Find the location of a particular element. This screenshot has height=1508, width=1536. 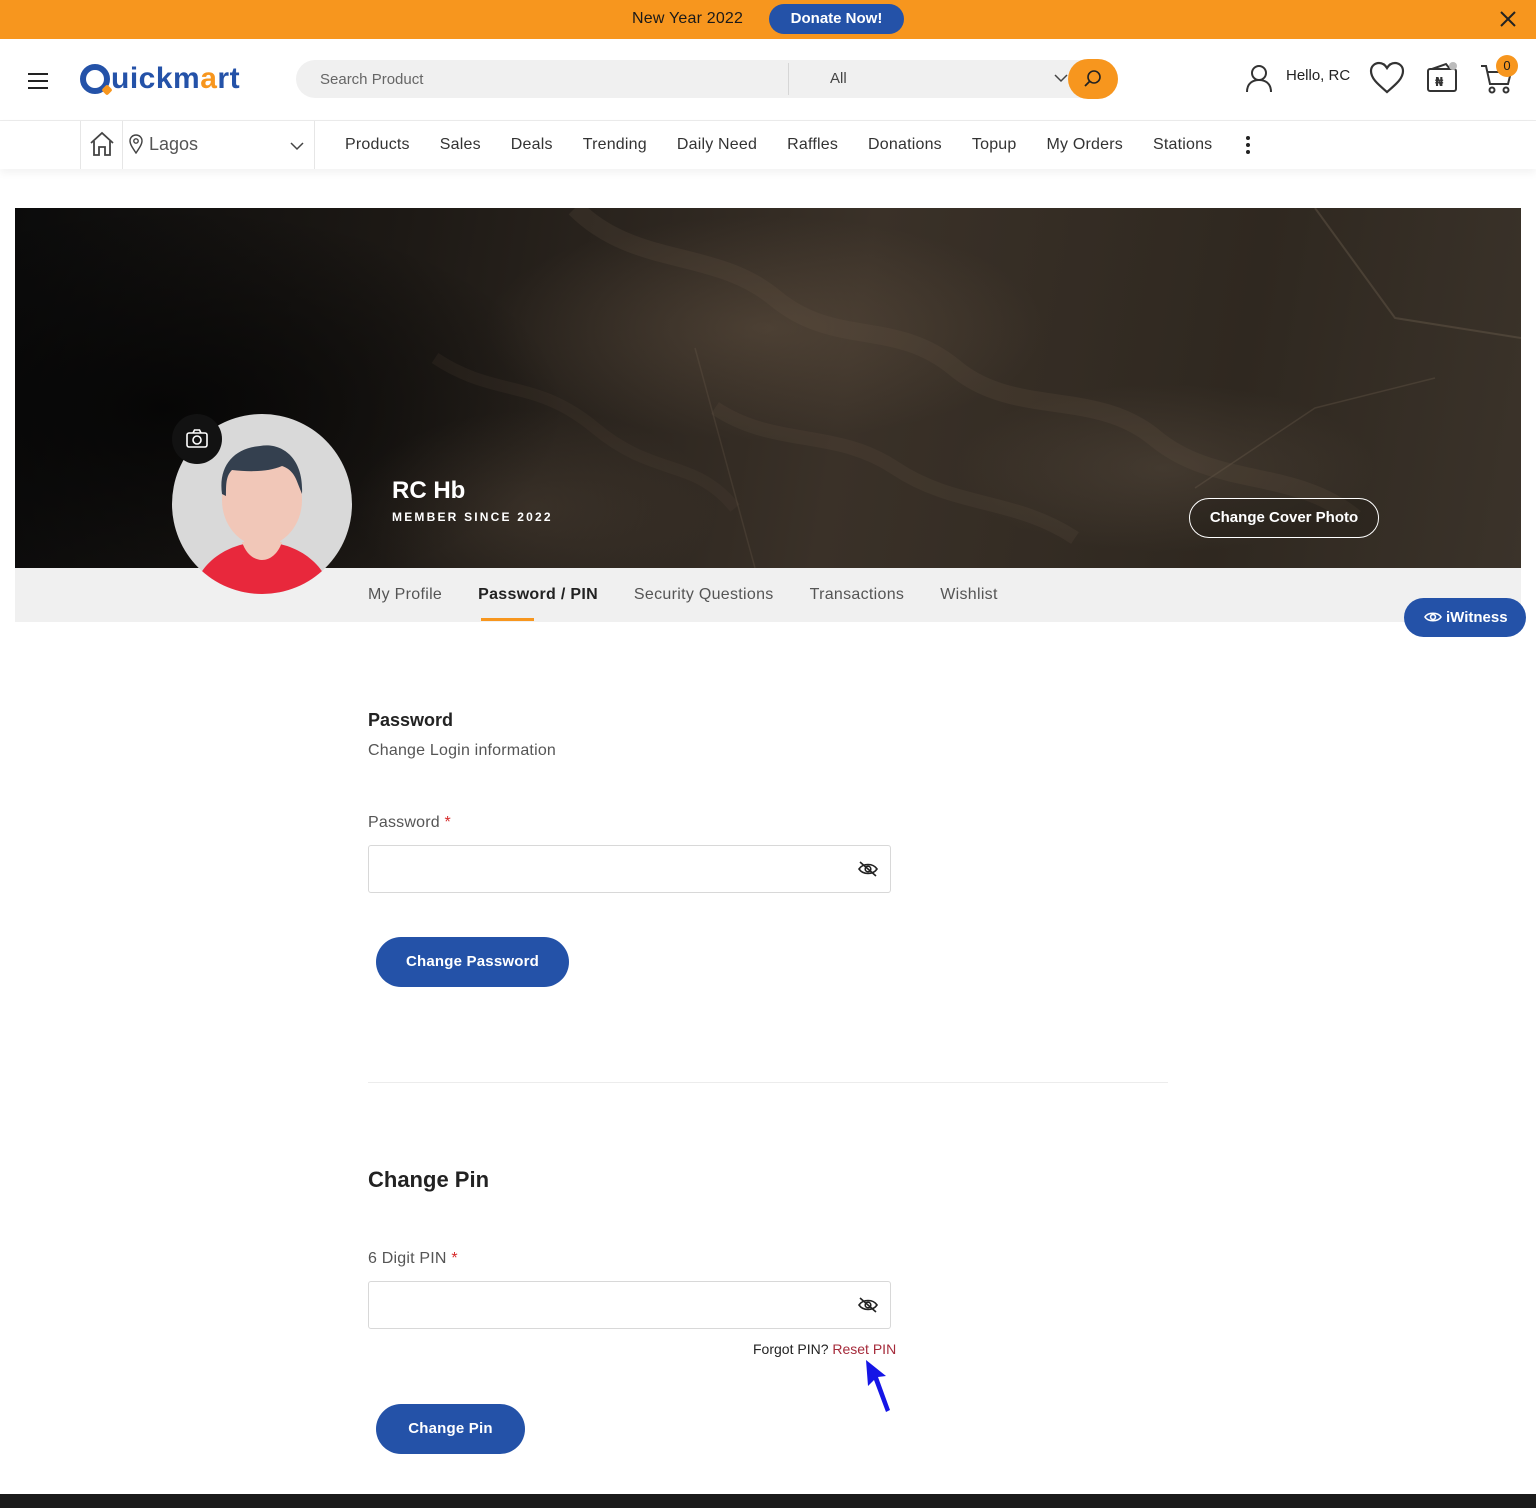

logo-q-mark is located at coordinates (95, 79).